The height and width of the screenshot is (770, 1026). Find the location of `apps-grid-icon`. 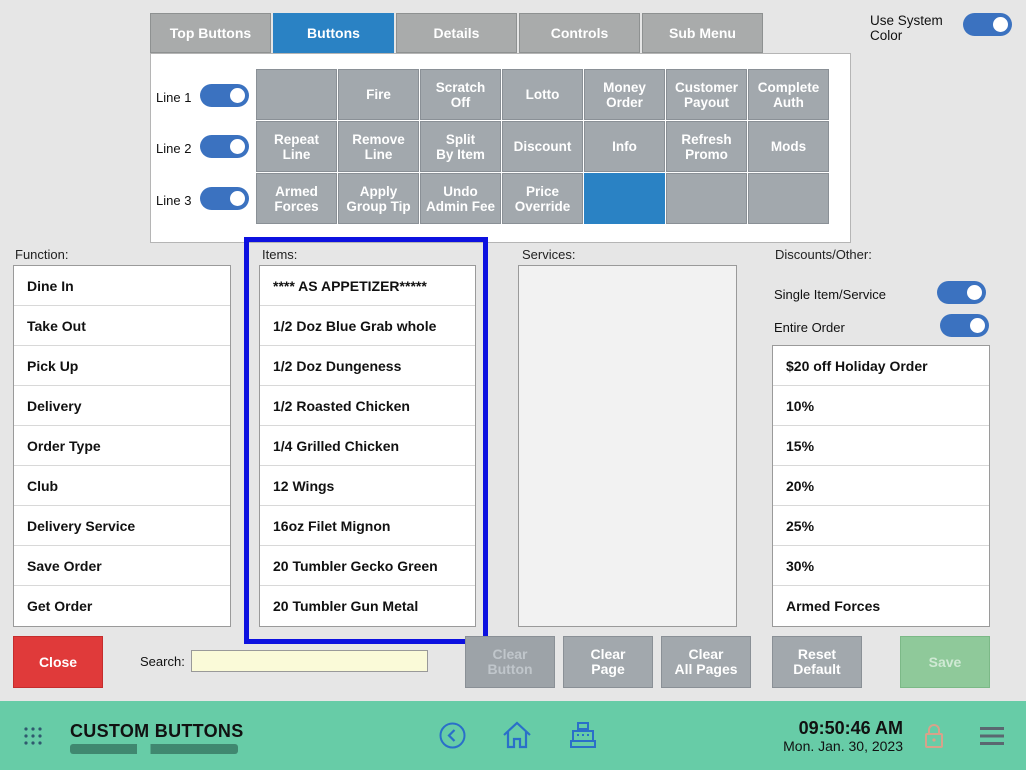

apps-grid-icon is located at coordinates (33, 736).